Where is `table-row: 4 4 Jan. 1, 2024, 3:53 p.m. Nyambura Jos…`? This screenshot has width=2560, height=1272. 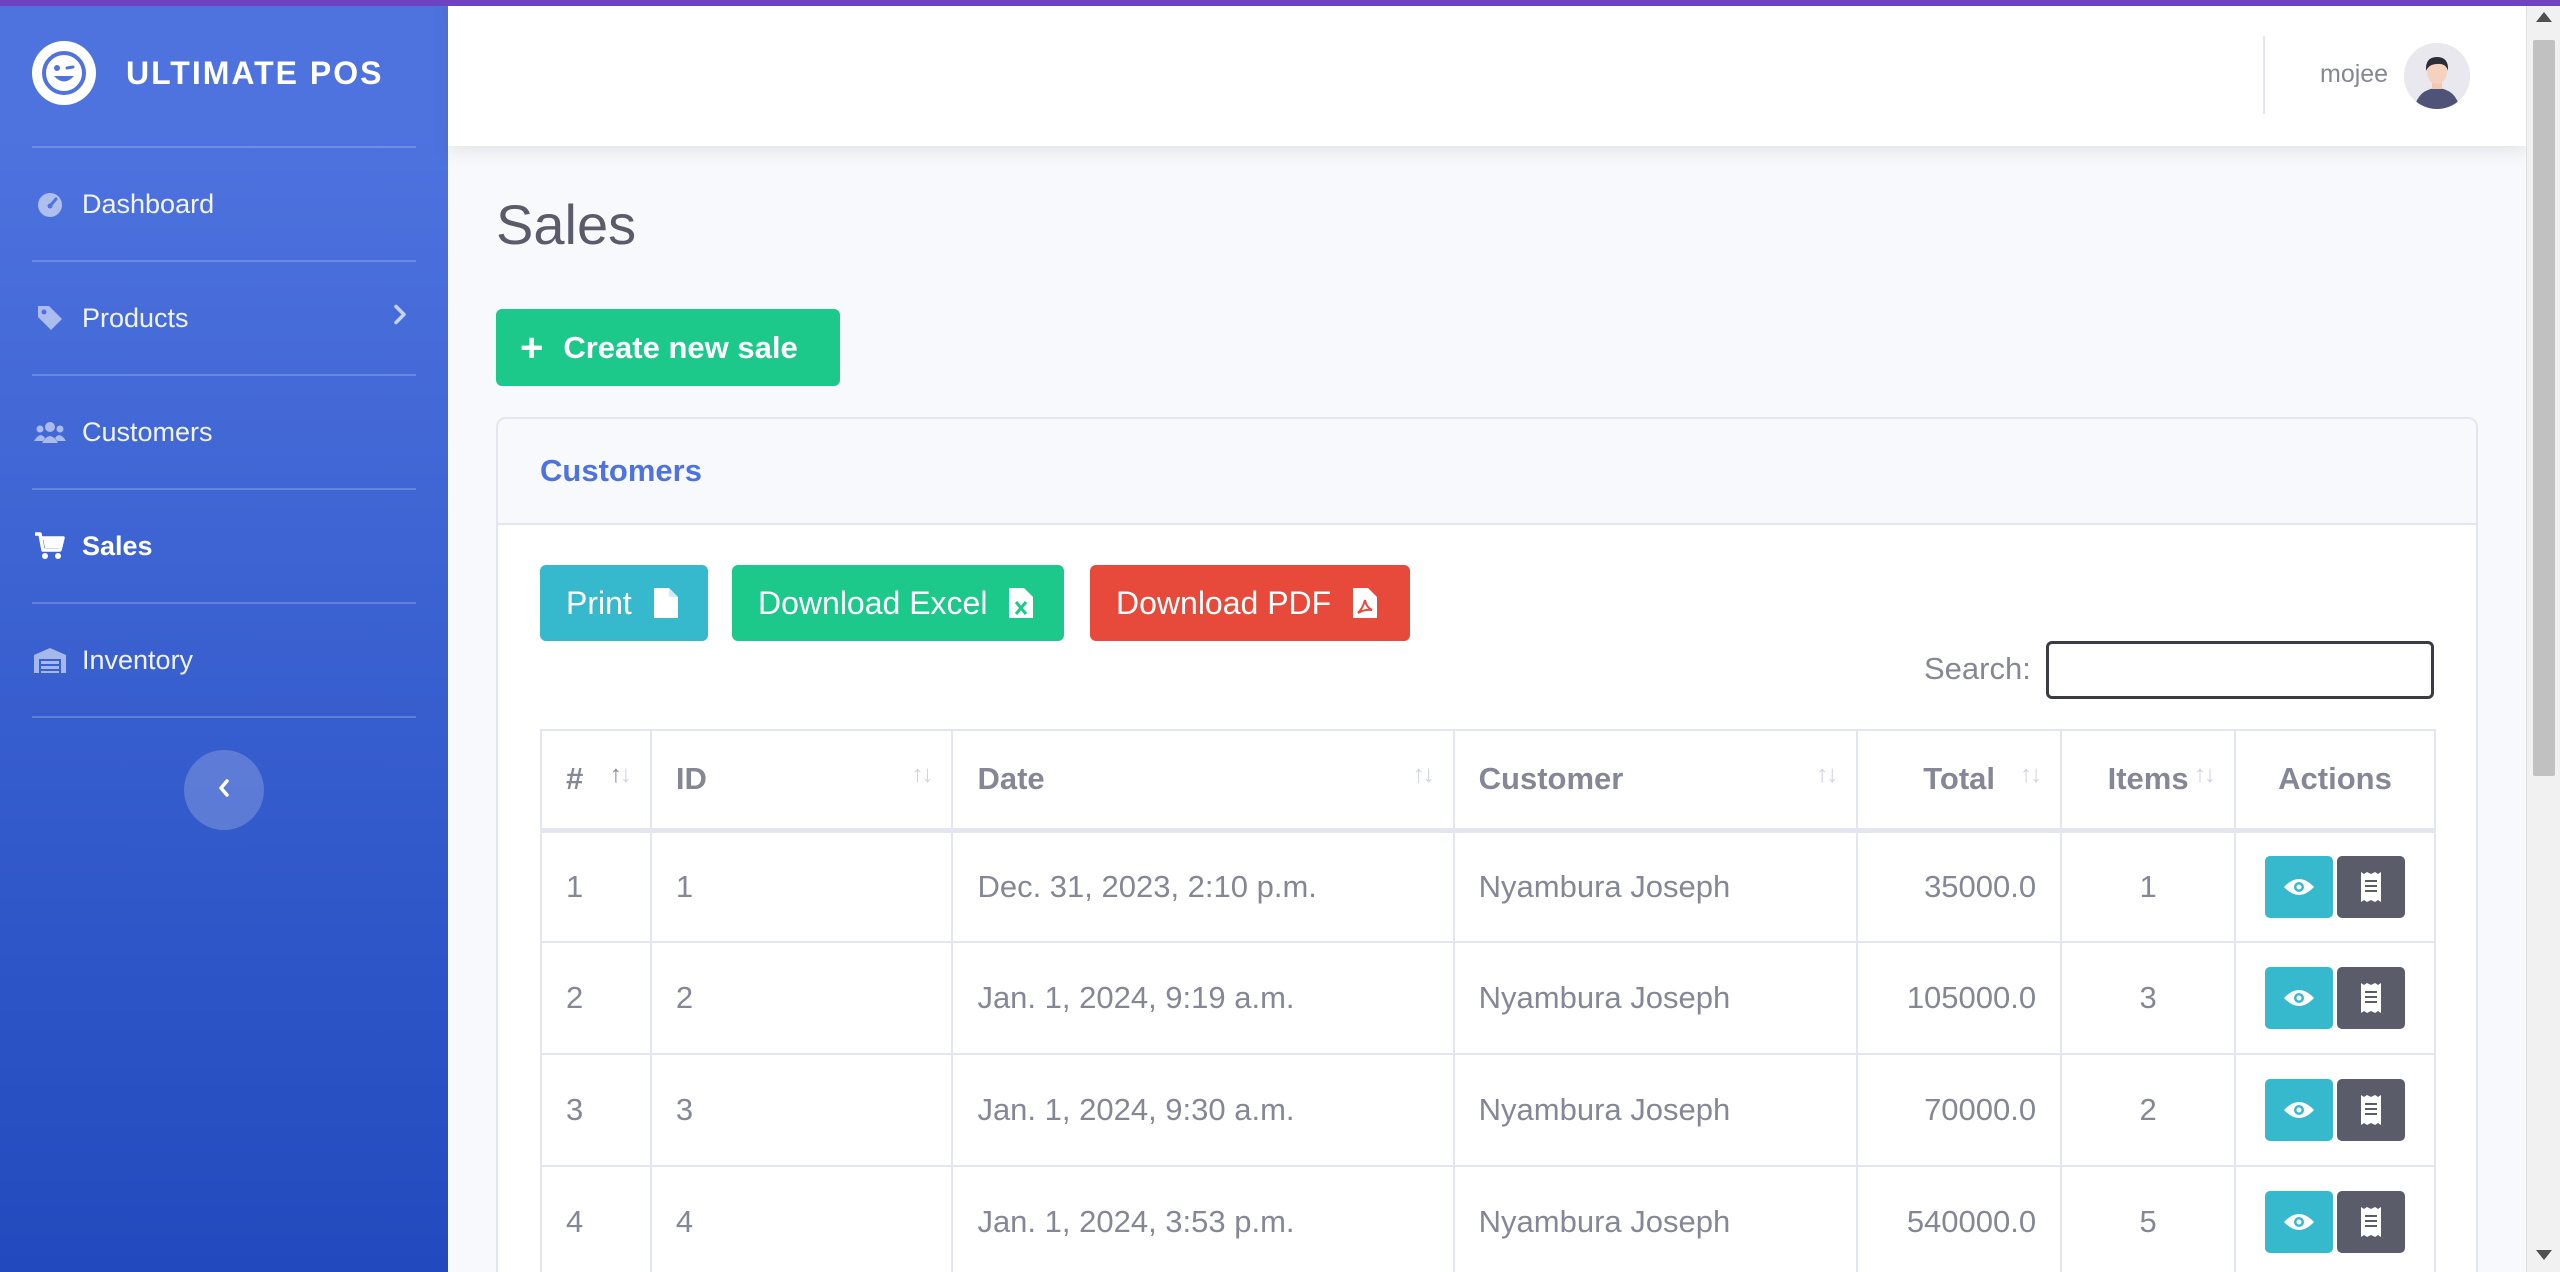 table-row: 4 4 Jan. 1, 2024, 3:53 p.m. Nyambura Jos… is located at coordinates (1488, 1218).